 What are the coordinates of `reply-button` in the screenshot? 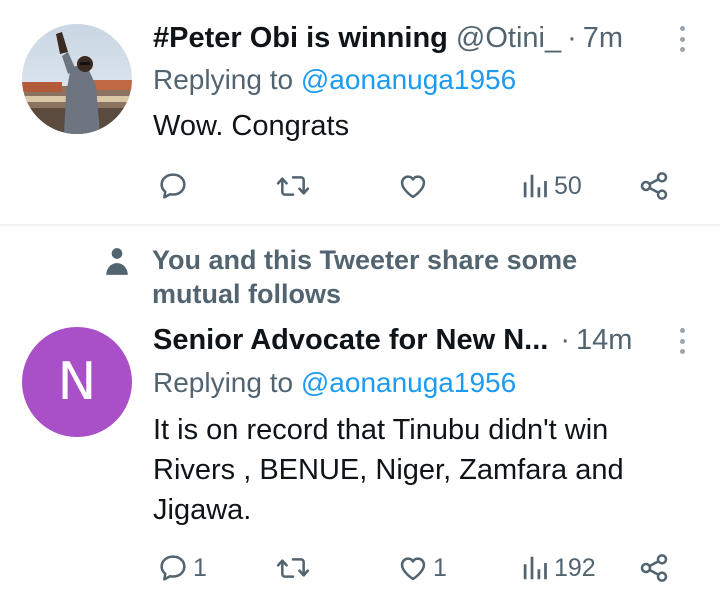 It's located at (175, 186).